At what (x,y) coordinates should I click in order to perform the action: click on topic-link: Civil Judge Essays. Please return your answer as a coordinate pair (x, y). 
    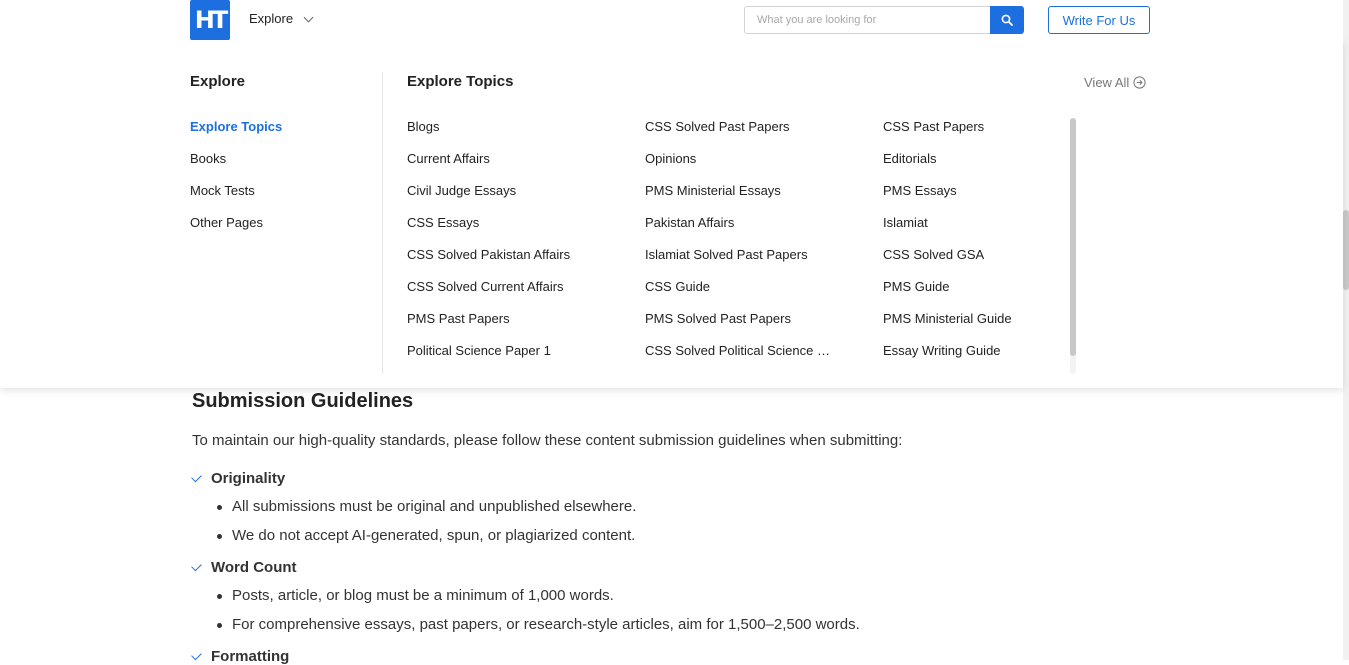
    Looking at the image, I should click on (461, 190).